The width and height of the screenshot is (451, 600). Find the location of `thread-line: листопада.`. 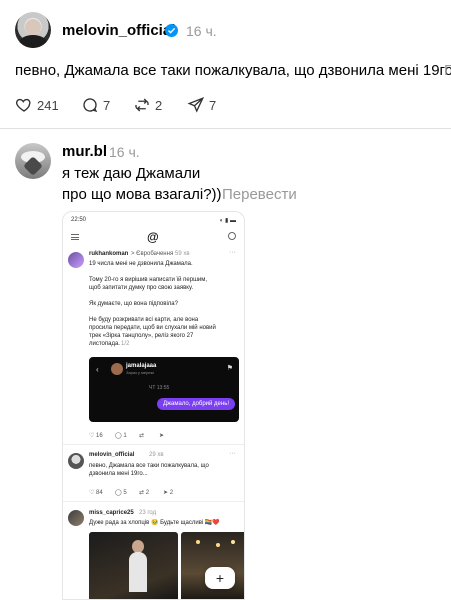

thread-line: листопада. is located at coordinates (104, 344).